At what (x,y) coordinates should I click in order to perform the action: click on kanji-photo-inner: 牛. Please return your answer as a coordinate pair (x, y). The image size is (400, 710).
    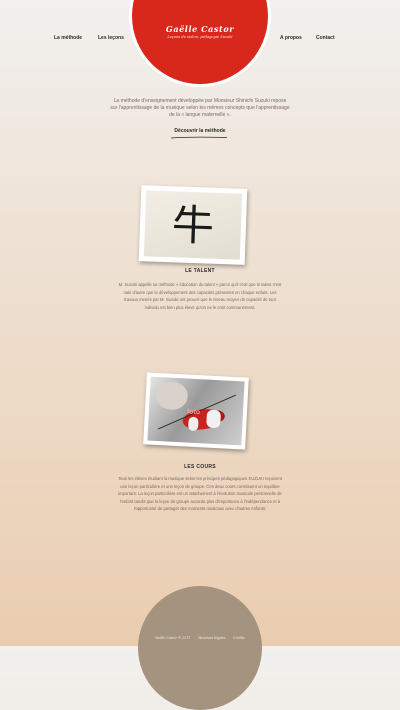
    Looking at the image, I should click on (193, 225).